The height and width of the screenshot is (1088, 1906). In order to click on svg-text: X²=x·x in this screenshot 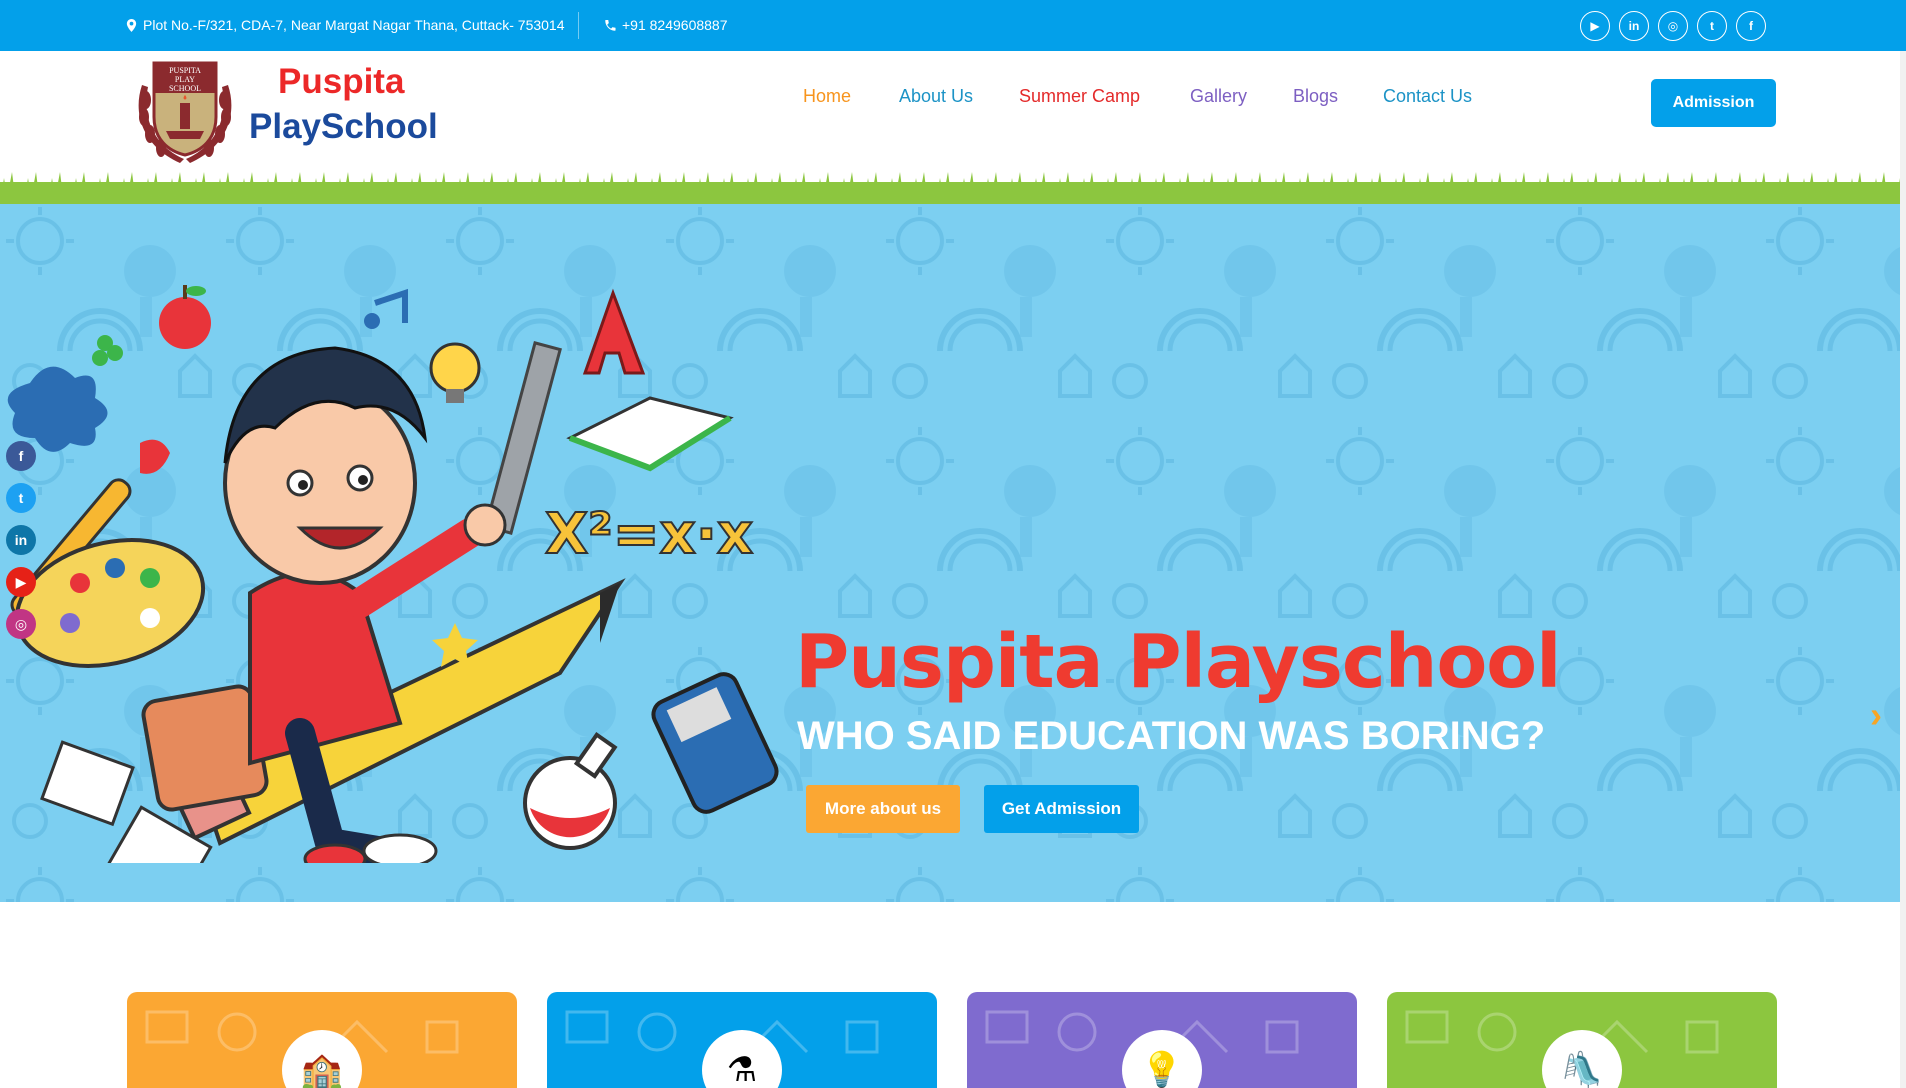, I will do `click(649, 534)`.